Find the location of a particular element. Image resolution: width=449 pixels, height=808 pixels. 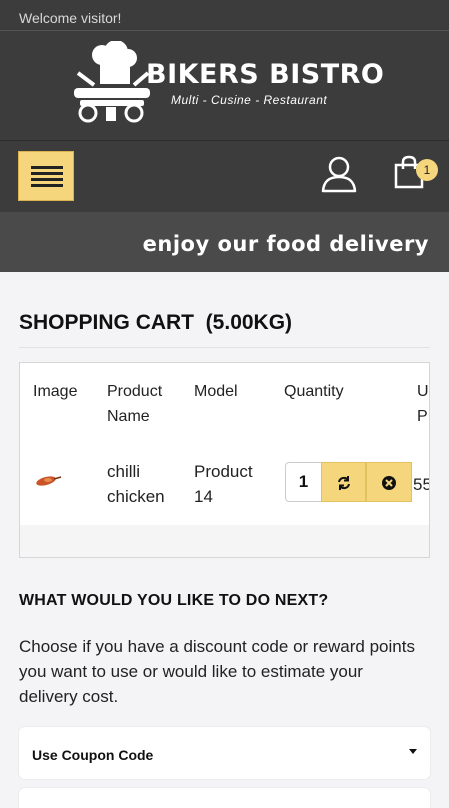

promo-banner: enjoy our food delivery is located at coordinates (224, 242).